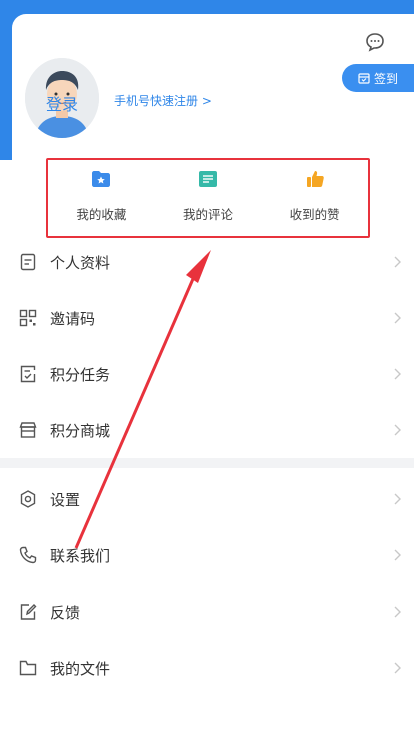 This screenshot has width=414, height=734. What do you see at coordinates (101, 214) in the screenshot?
I see `quick-item-label: 我的收藏` at bounding box center [101, 214].